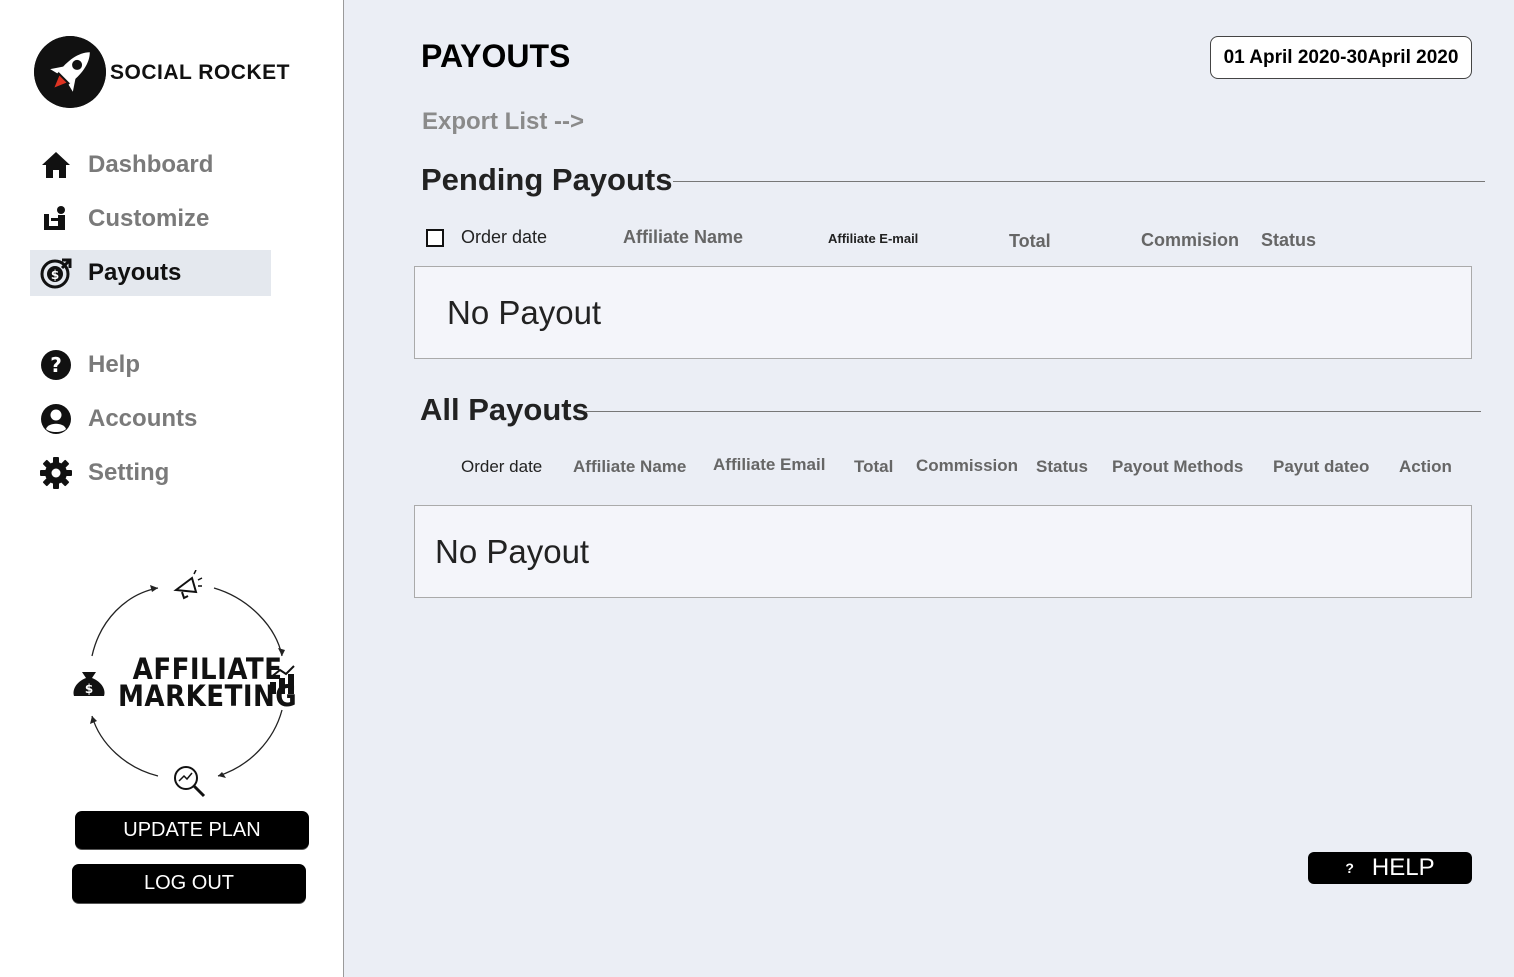 The height and width of the screenshot is (977, 1514). I want to click on affiliate-marketing-label: AFFILIATE MARKETING, so click(208, 684).